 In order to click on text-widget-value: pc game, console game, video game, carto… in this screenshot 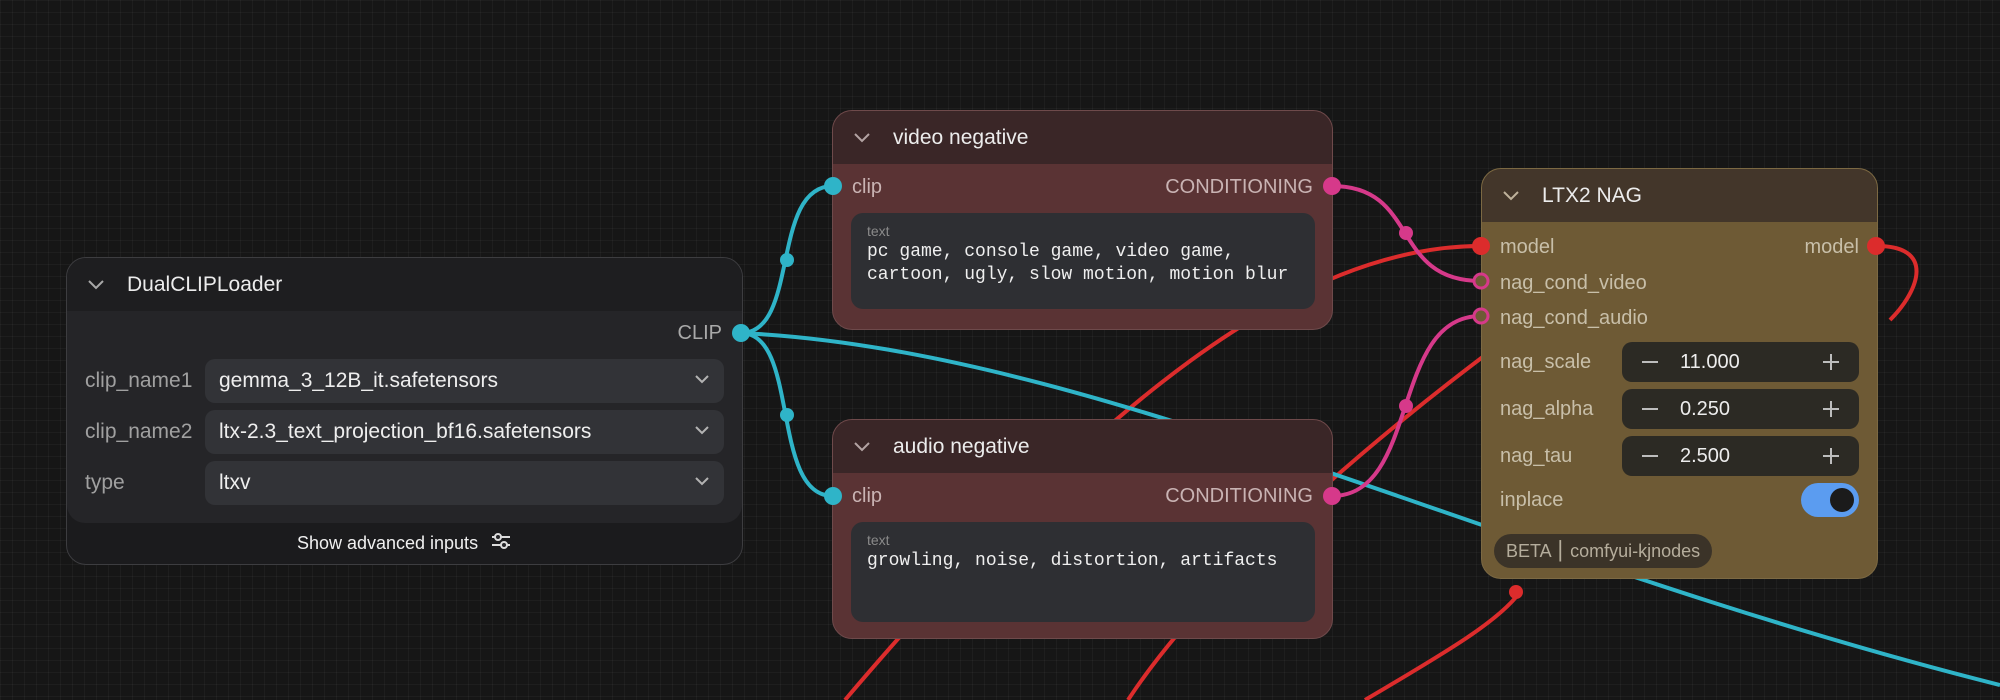, I will do `click(1083, 264)`.